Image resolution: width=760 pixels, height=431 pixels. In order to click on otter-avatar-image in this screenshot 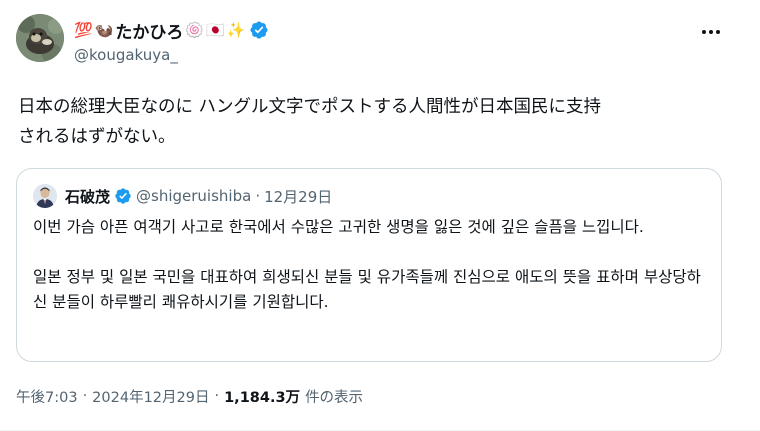, I will do `click(40, 38)`.